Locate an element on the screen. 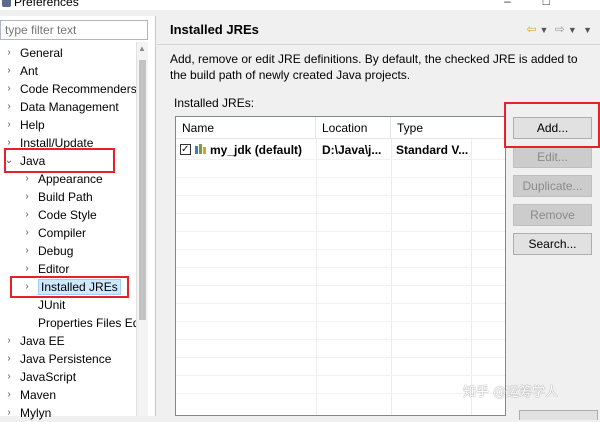 The height and width of the screenshot is (422, 600). jre-name-cell: ✓ my_jdk (default) is located at coordinates (247, 150).